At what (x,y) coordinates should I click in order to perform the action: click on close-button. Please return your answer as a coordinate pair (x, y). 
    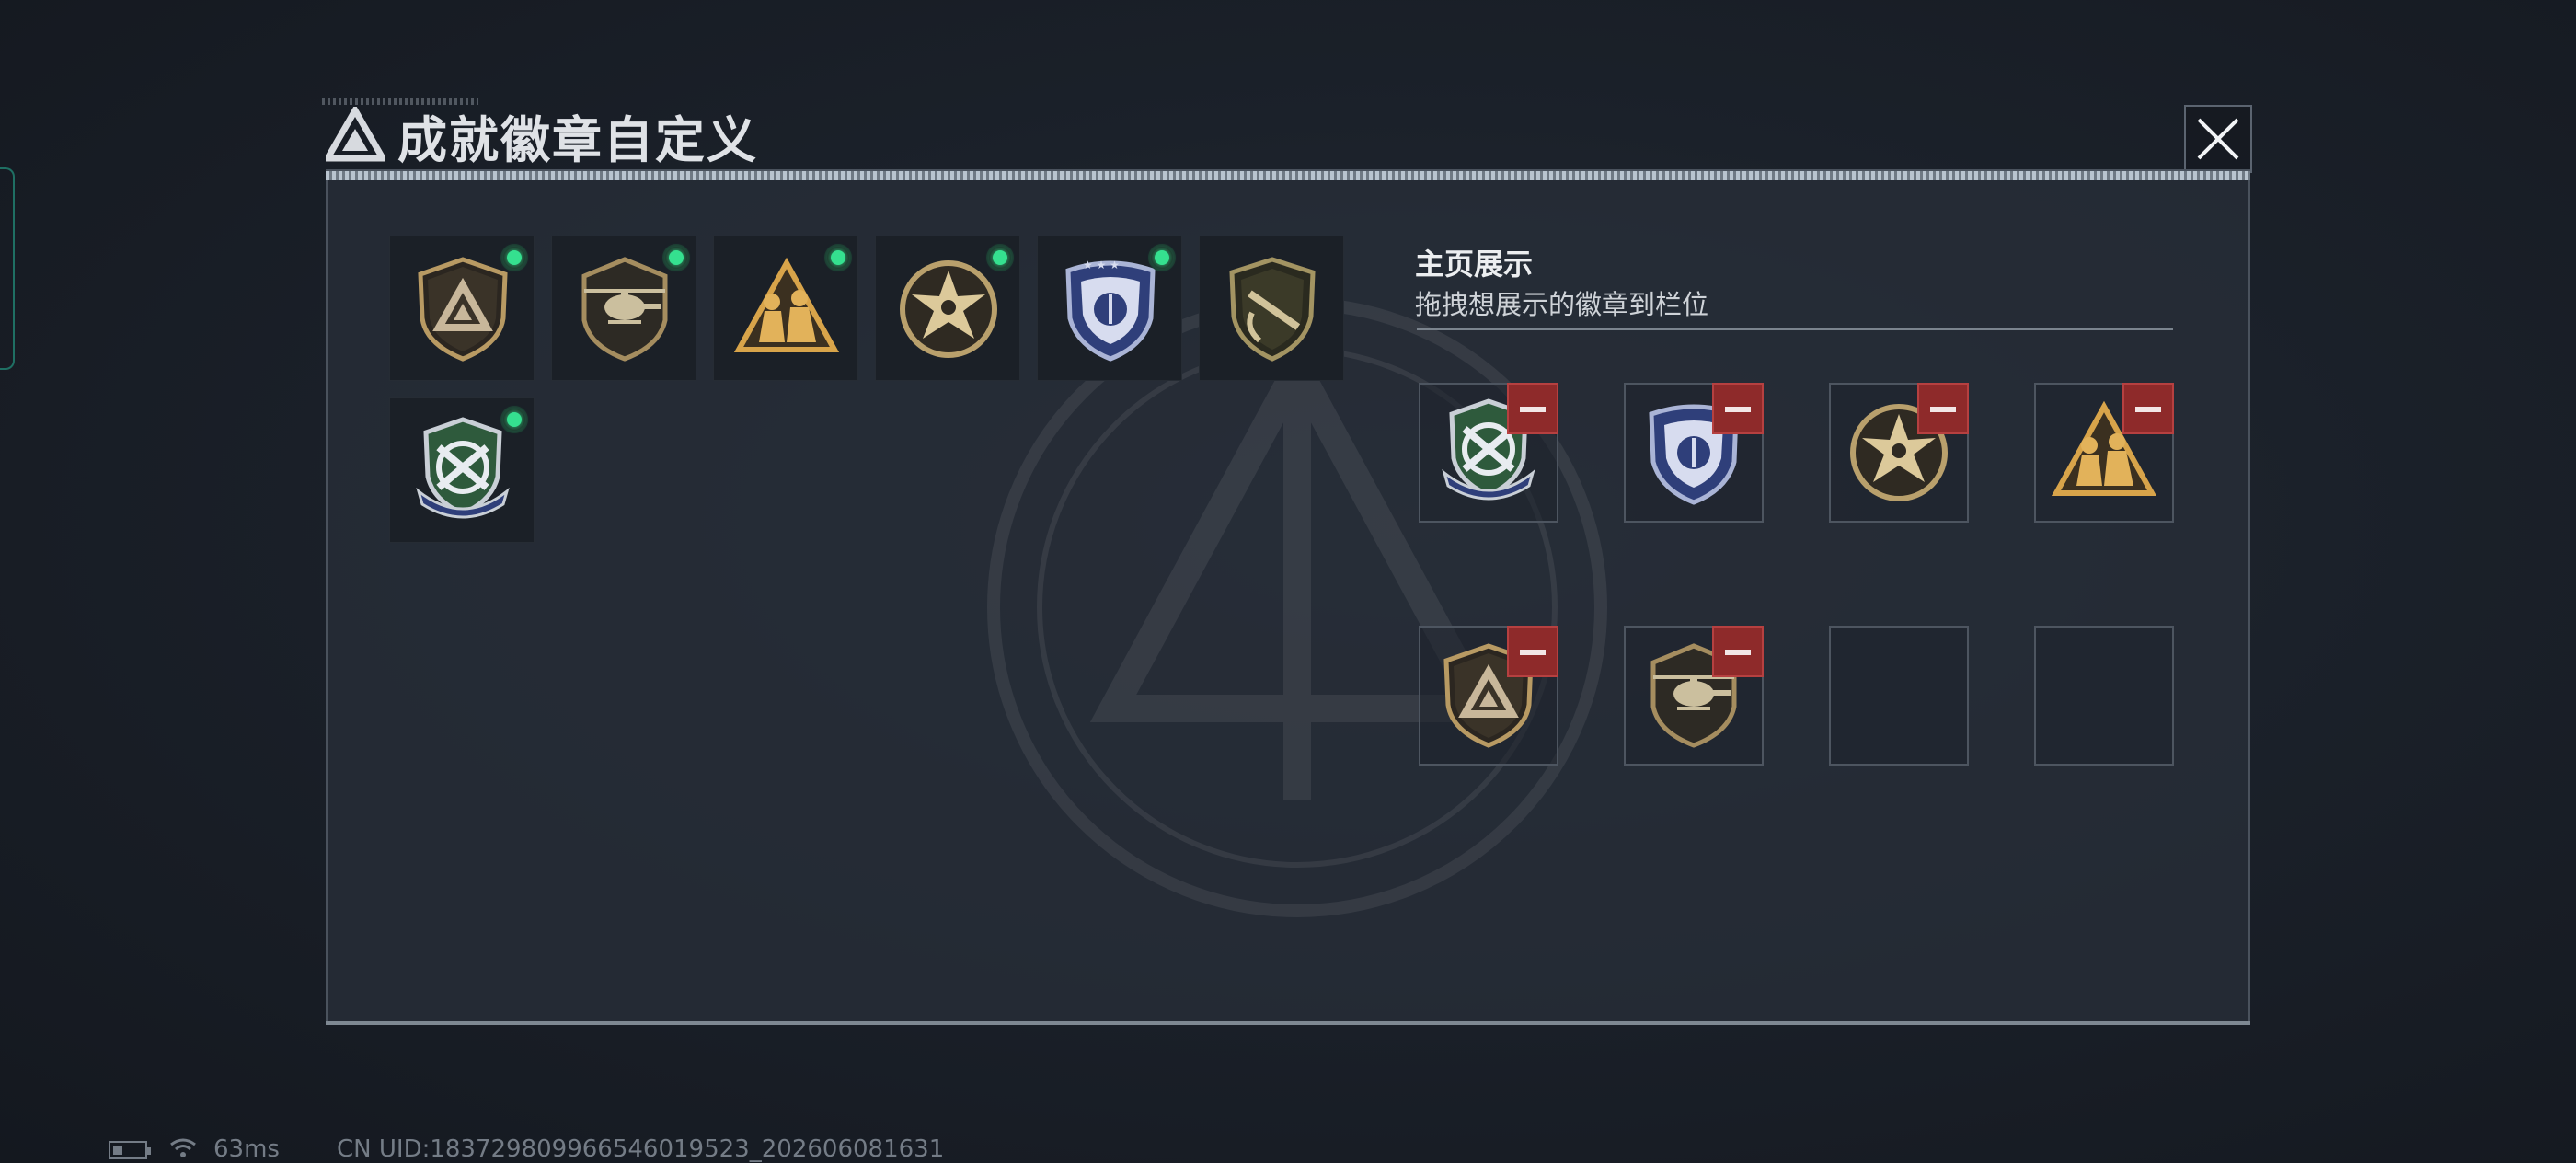
    Looking at the image, I should click on (2218, 139).